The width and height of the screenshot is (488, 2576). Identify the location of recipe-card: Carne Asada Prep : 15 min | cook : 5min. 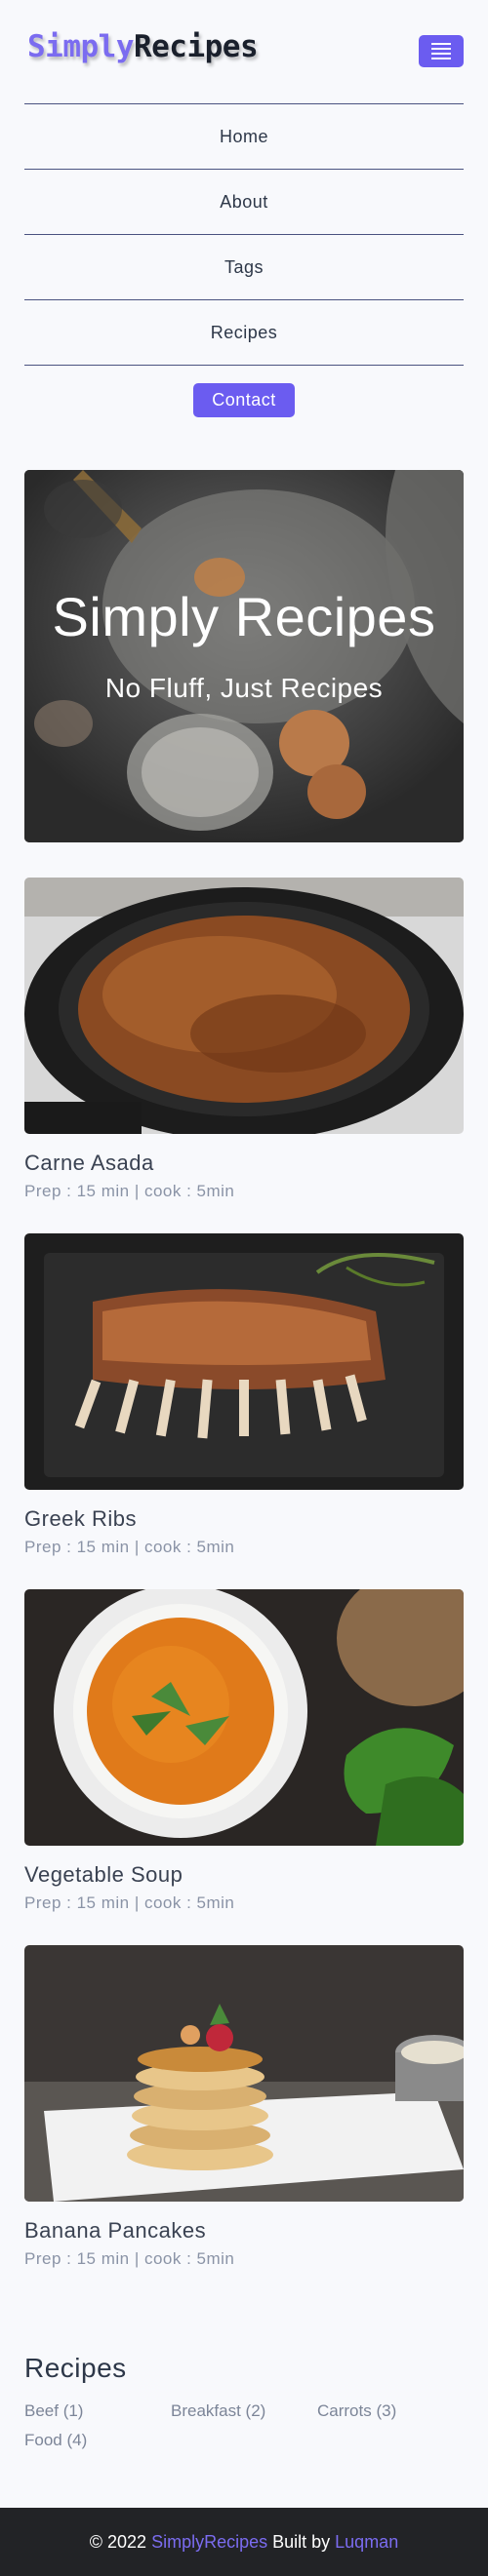
(244, 1039).